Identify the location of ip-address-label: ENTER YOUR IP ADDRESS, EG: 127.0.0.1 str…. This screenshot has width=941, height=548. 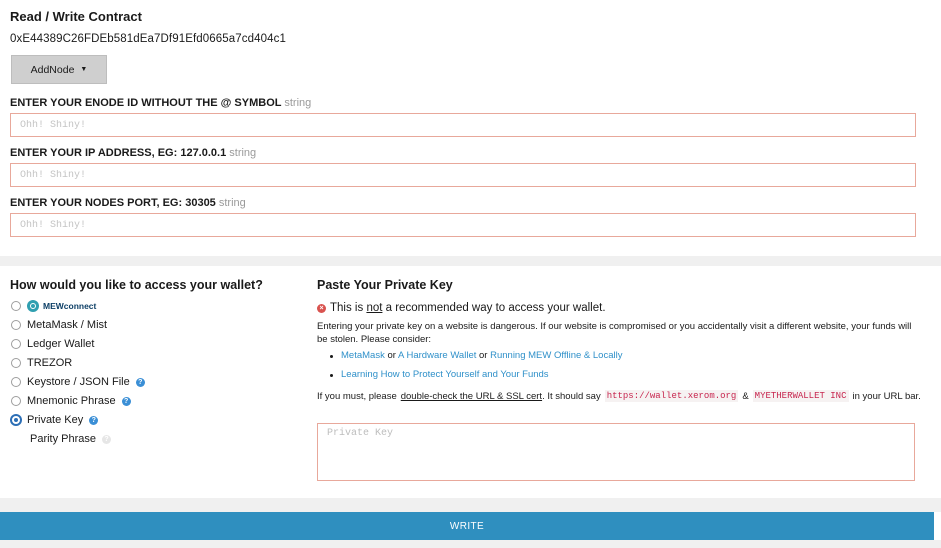
(133, 153).